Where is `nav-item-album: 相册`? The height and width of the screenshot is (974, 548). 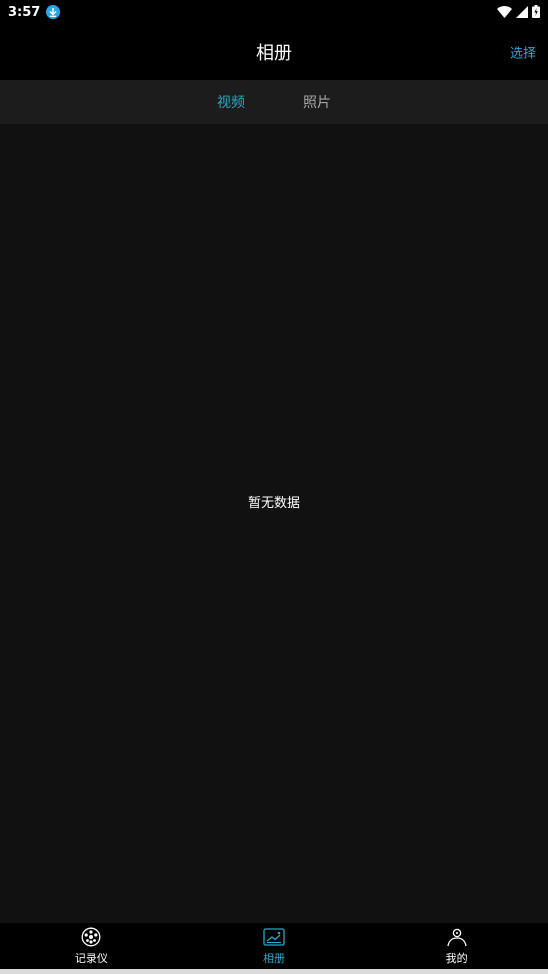
nav-item-album: 相册 is located at coordinates (274, 946).